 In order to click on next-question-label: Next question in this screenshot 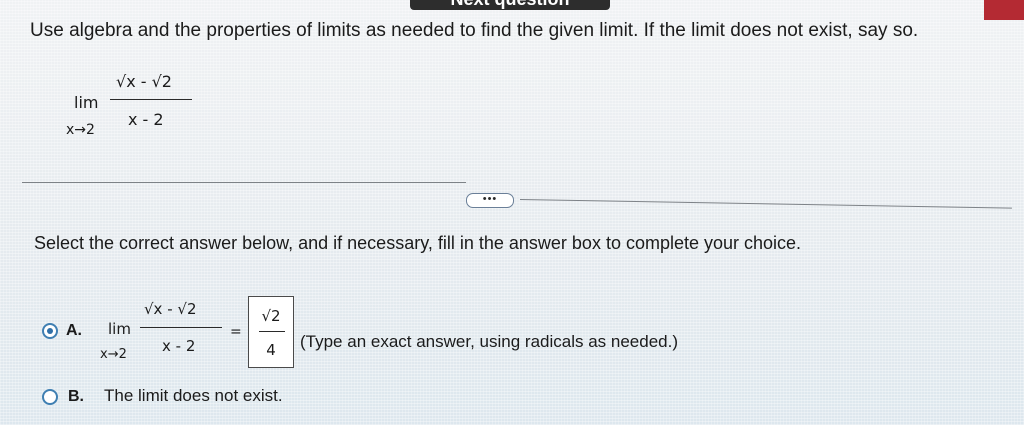, I will do `click(510, 5)`.